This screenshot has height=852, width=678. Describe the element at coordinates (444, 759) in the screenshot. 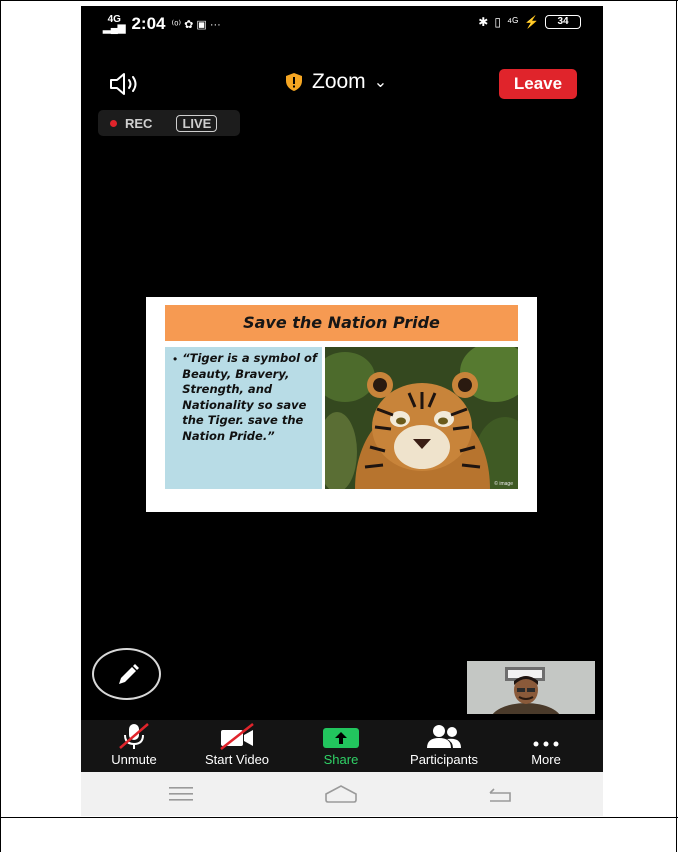

I see `participants-label: Participants` at that location.